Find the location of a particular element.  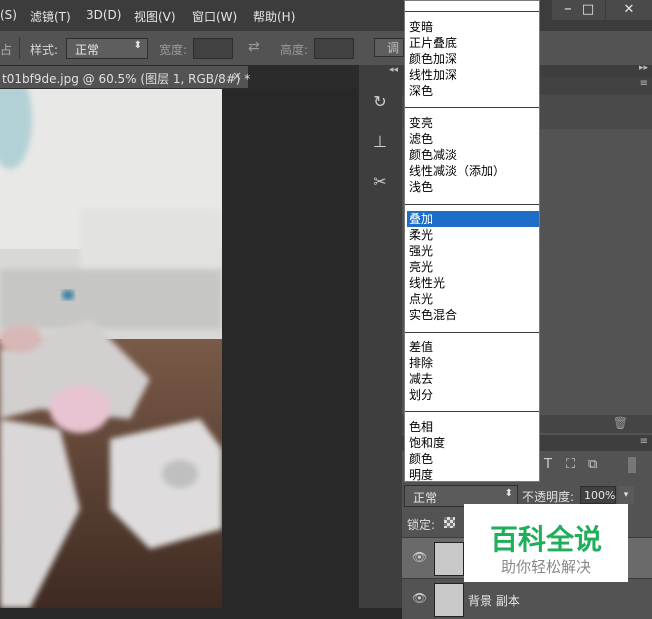

blend-soft-light: 柔光 is located at coordinates (473, 235).